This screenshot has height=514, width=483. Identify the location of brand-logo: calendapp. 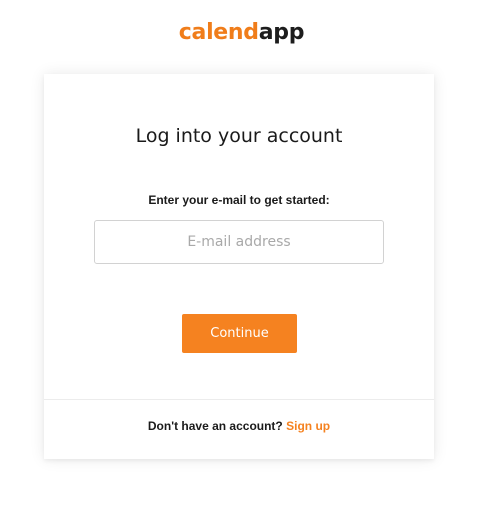
(241, 33).